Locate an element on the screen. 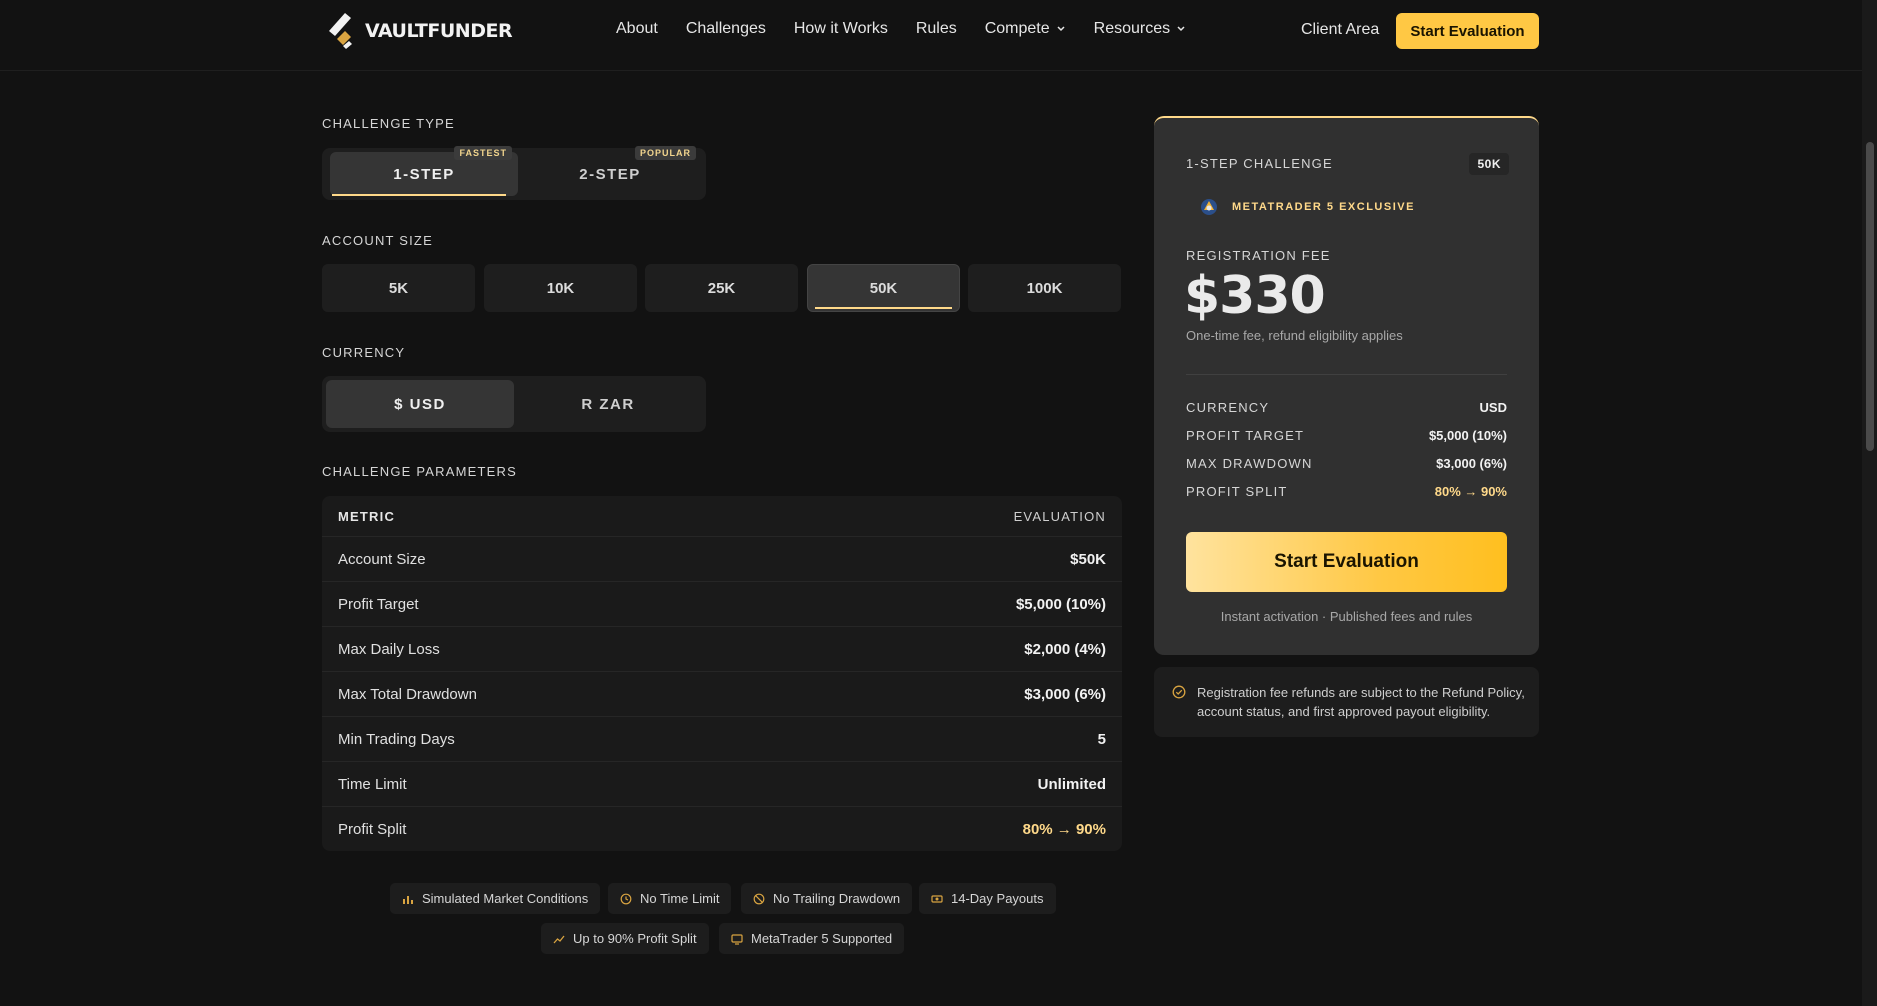  currency-usd: $ USD is located at coordinates (420, 404).